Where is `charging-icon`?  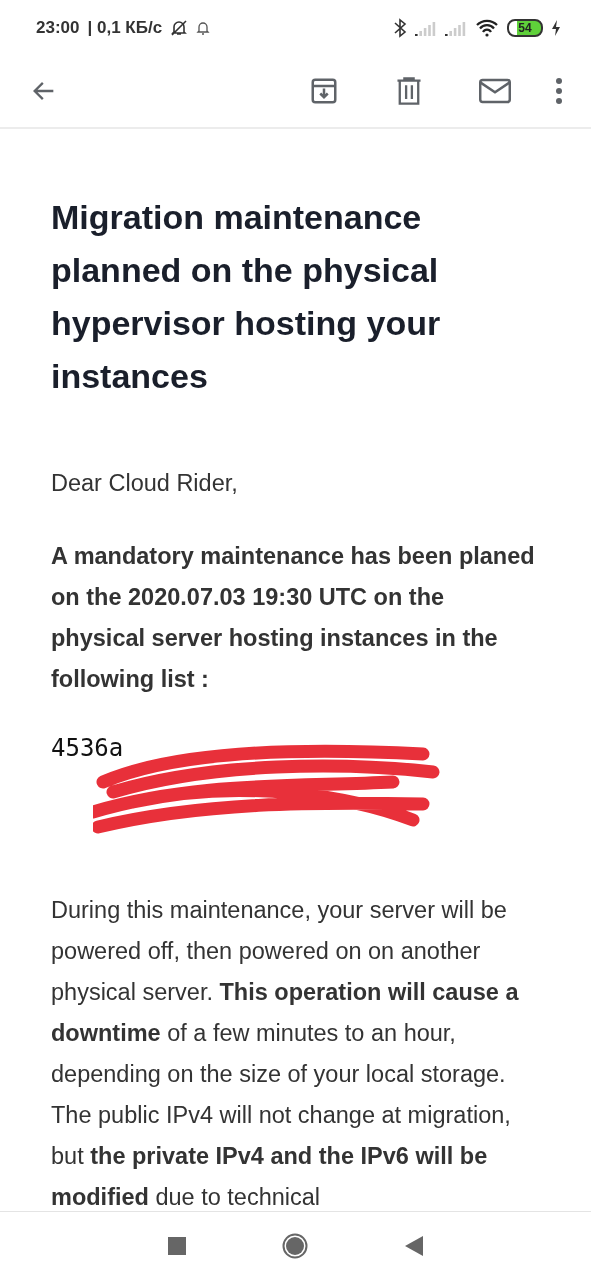 charging-icon is located at coordinates (556, 27).